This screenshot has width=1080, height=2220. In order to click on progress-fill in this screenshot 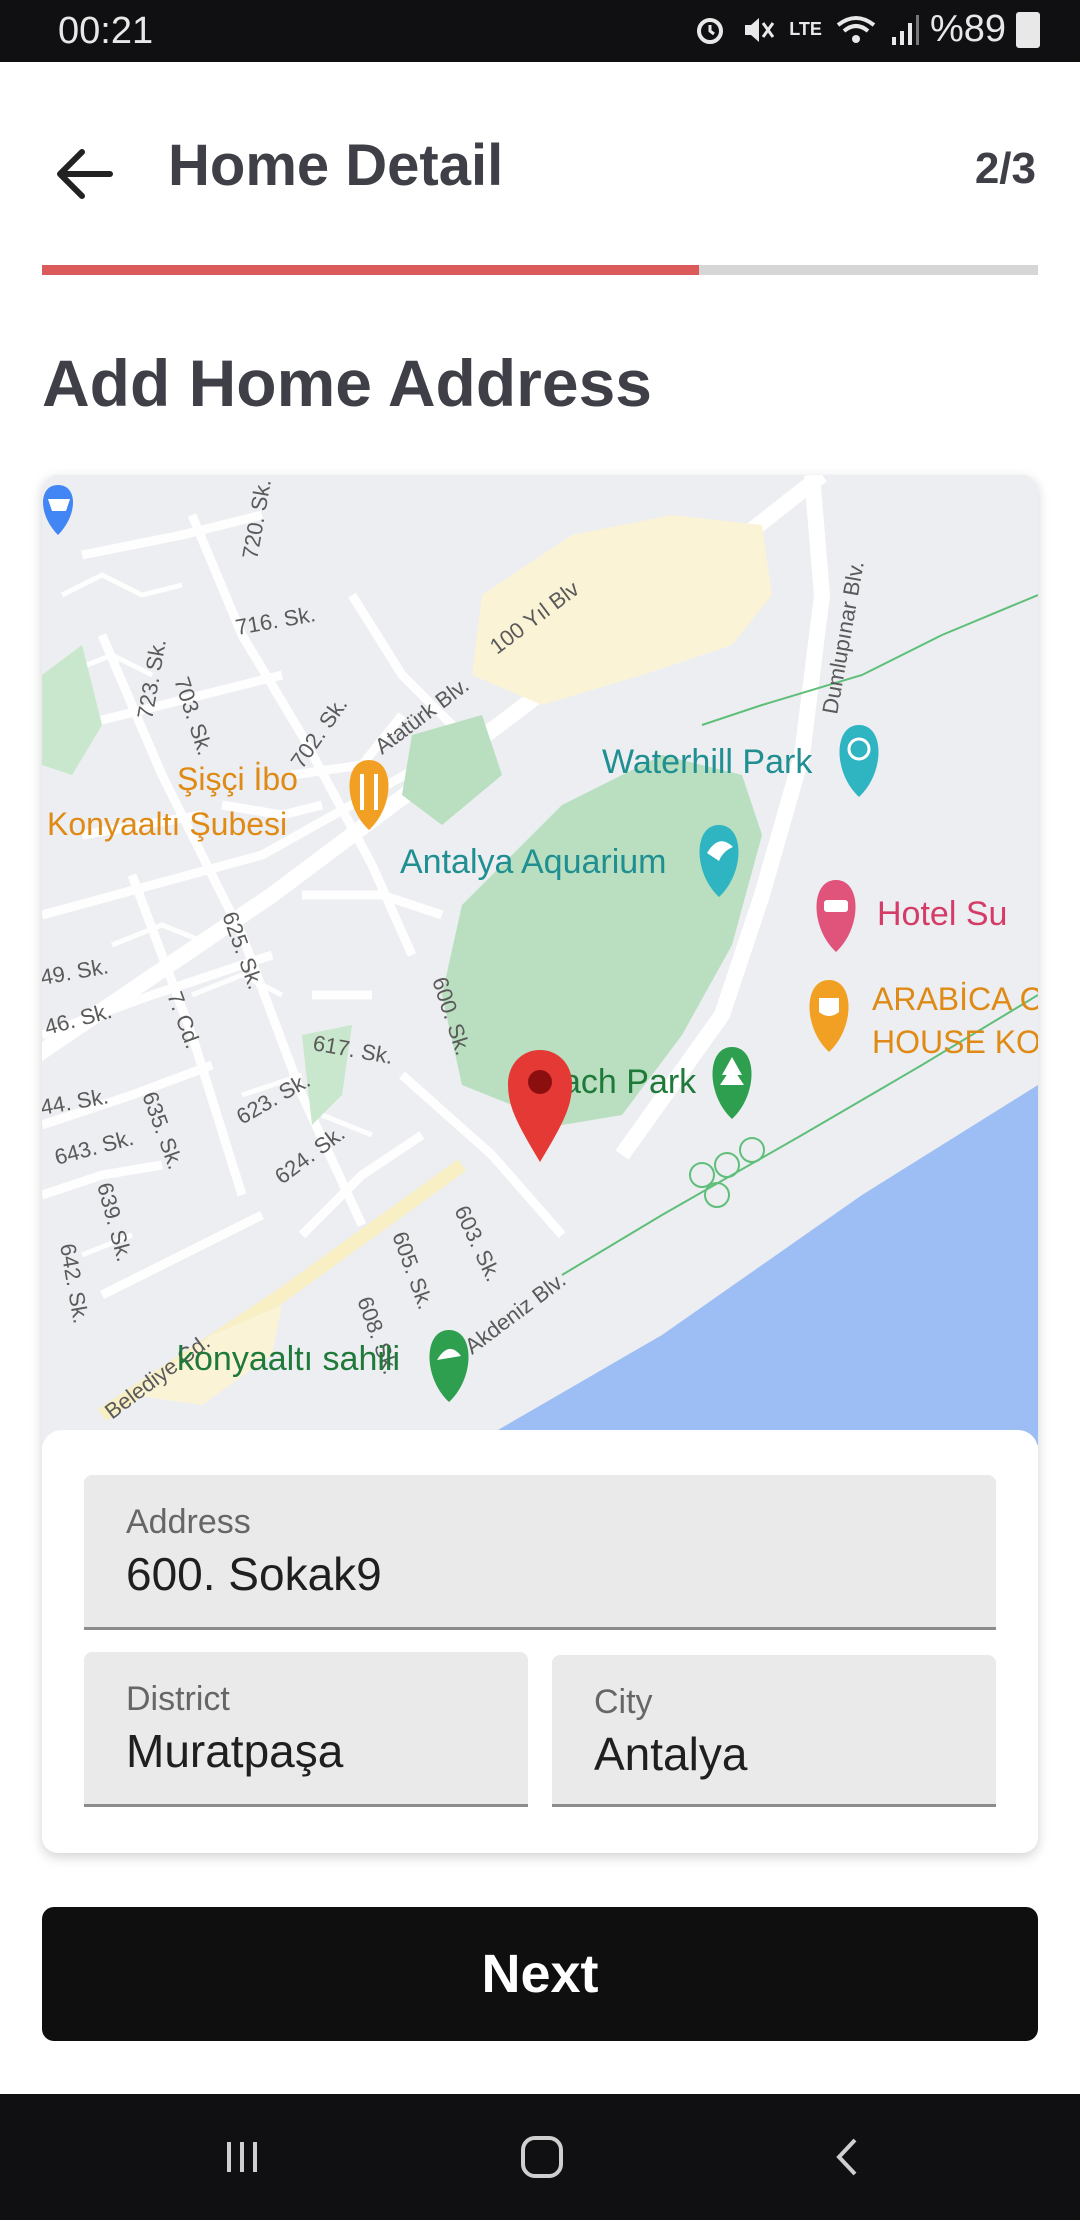, I will do `click(371, 270)`.